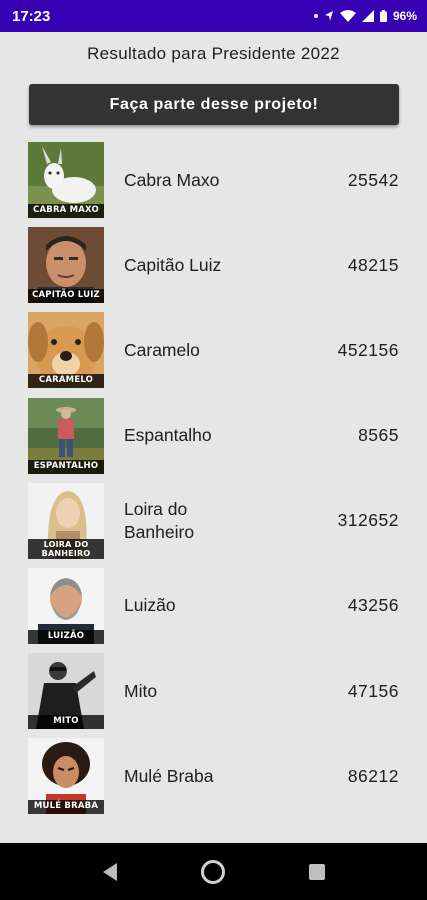  I want to click on candidate-photo: LOIRA DO BANHEIRO, so click(66, 520).